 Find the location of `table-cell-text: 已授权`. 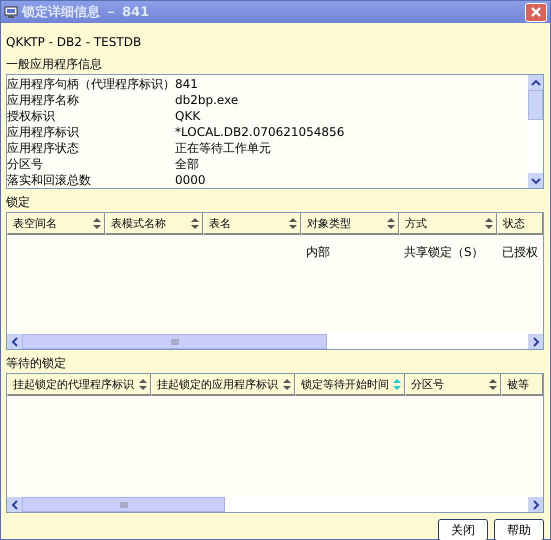

table-cell-text: 已授权 is located at coordinates (520, 252).